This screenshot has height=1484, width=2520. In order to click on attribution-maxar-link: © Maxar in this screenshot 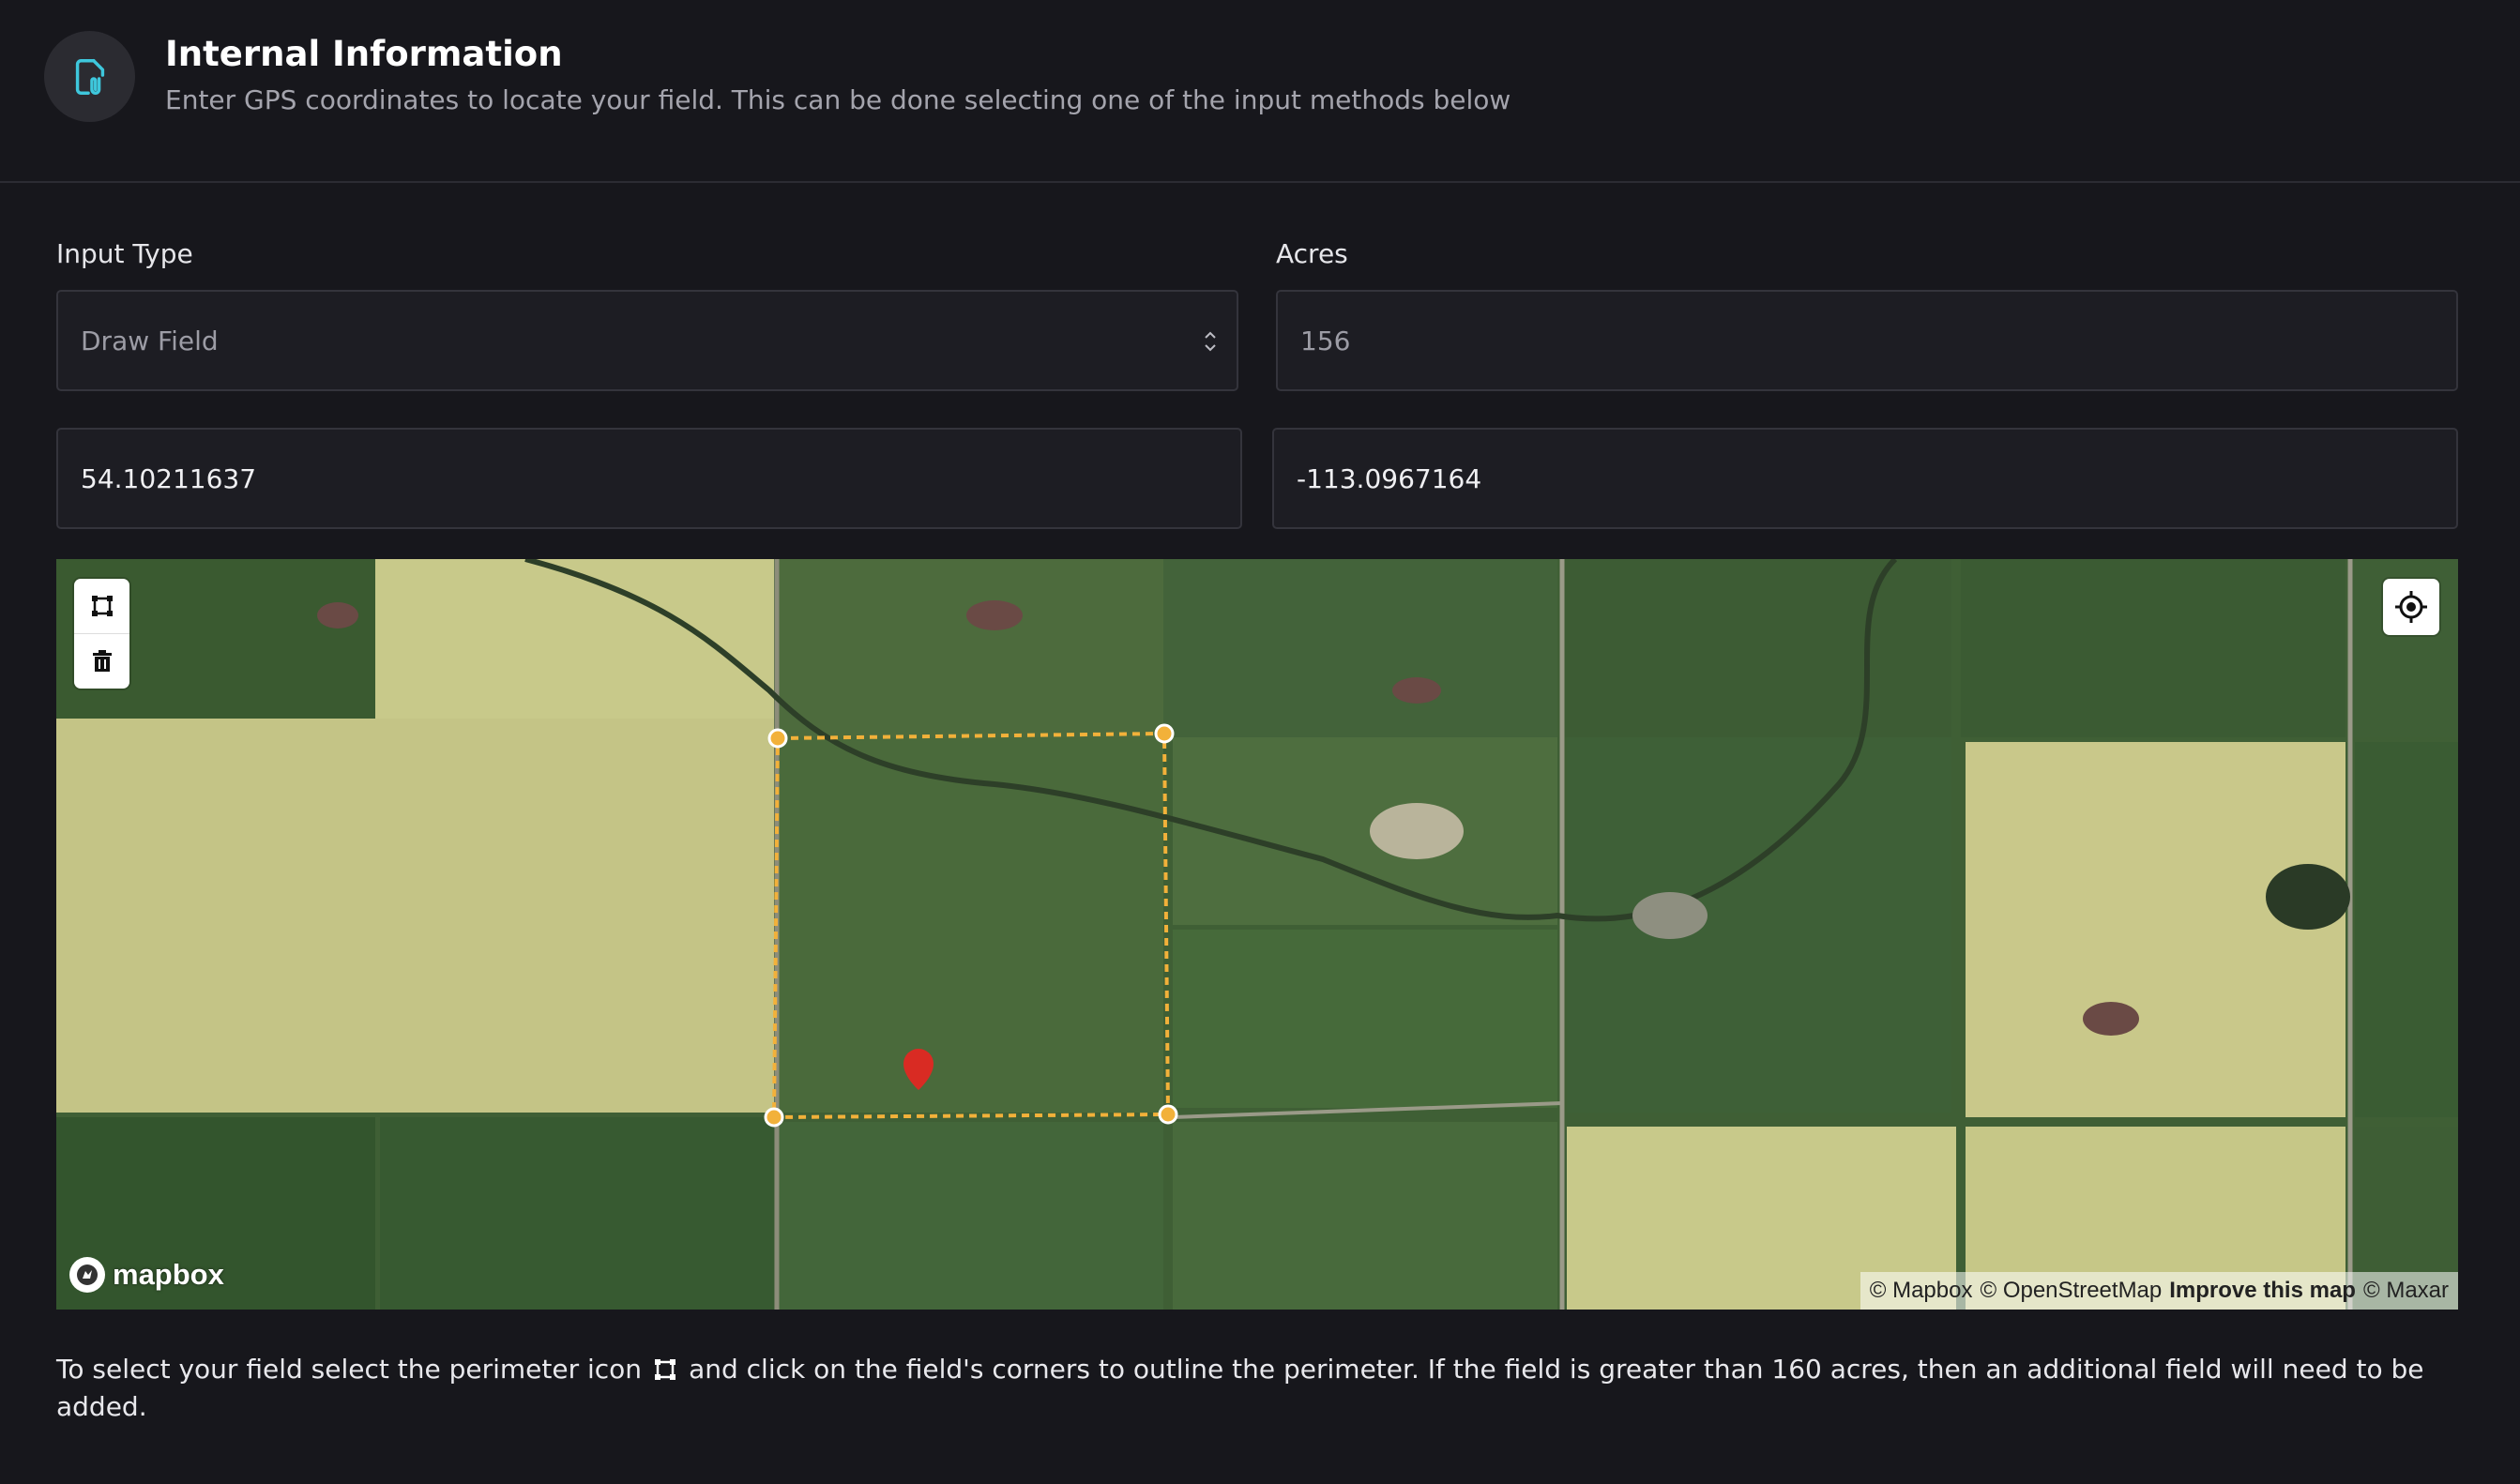, I will do `click(2406, 1291)`.